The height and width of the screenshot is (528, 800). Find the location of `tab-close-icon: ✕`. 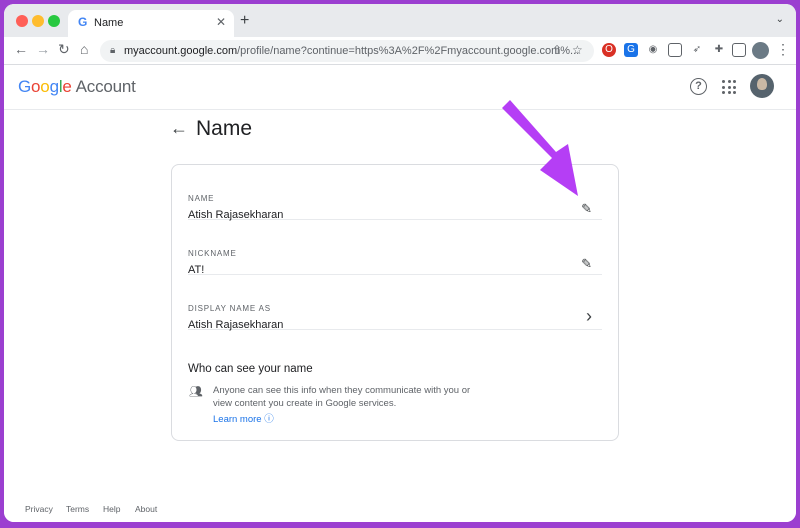

tab-close-icon: ✕ is located at coordinates (221, 22).